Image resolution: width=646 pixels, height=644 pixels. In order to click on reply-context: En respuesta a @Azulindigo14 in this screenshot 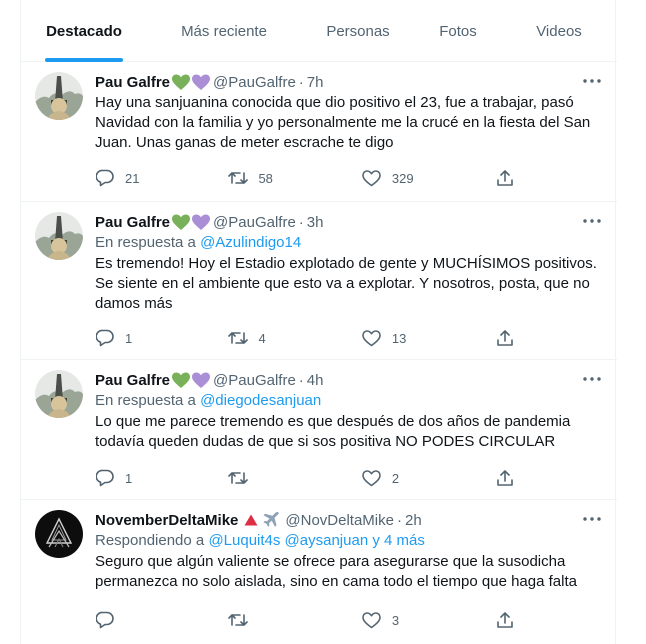, I will do `click(349, 242)`.